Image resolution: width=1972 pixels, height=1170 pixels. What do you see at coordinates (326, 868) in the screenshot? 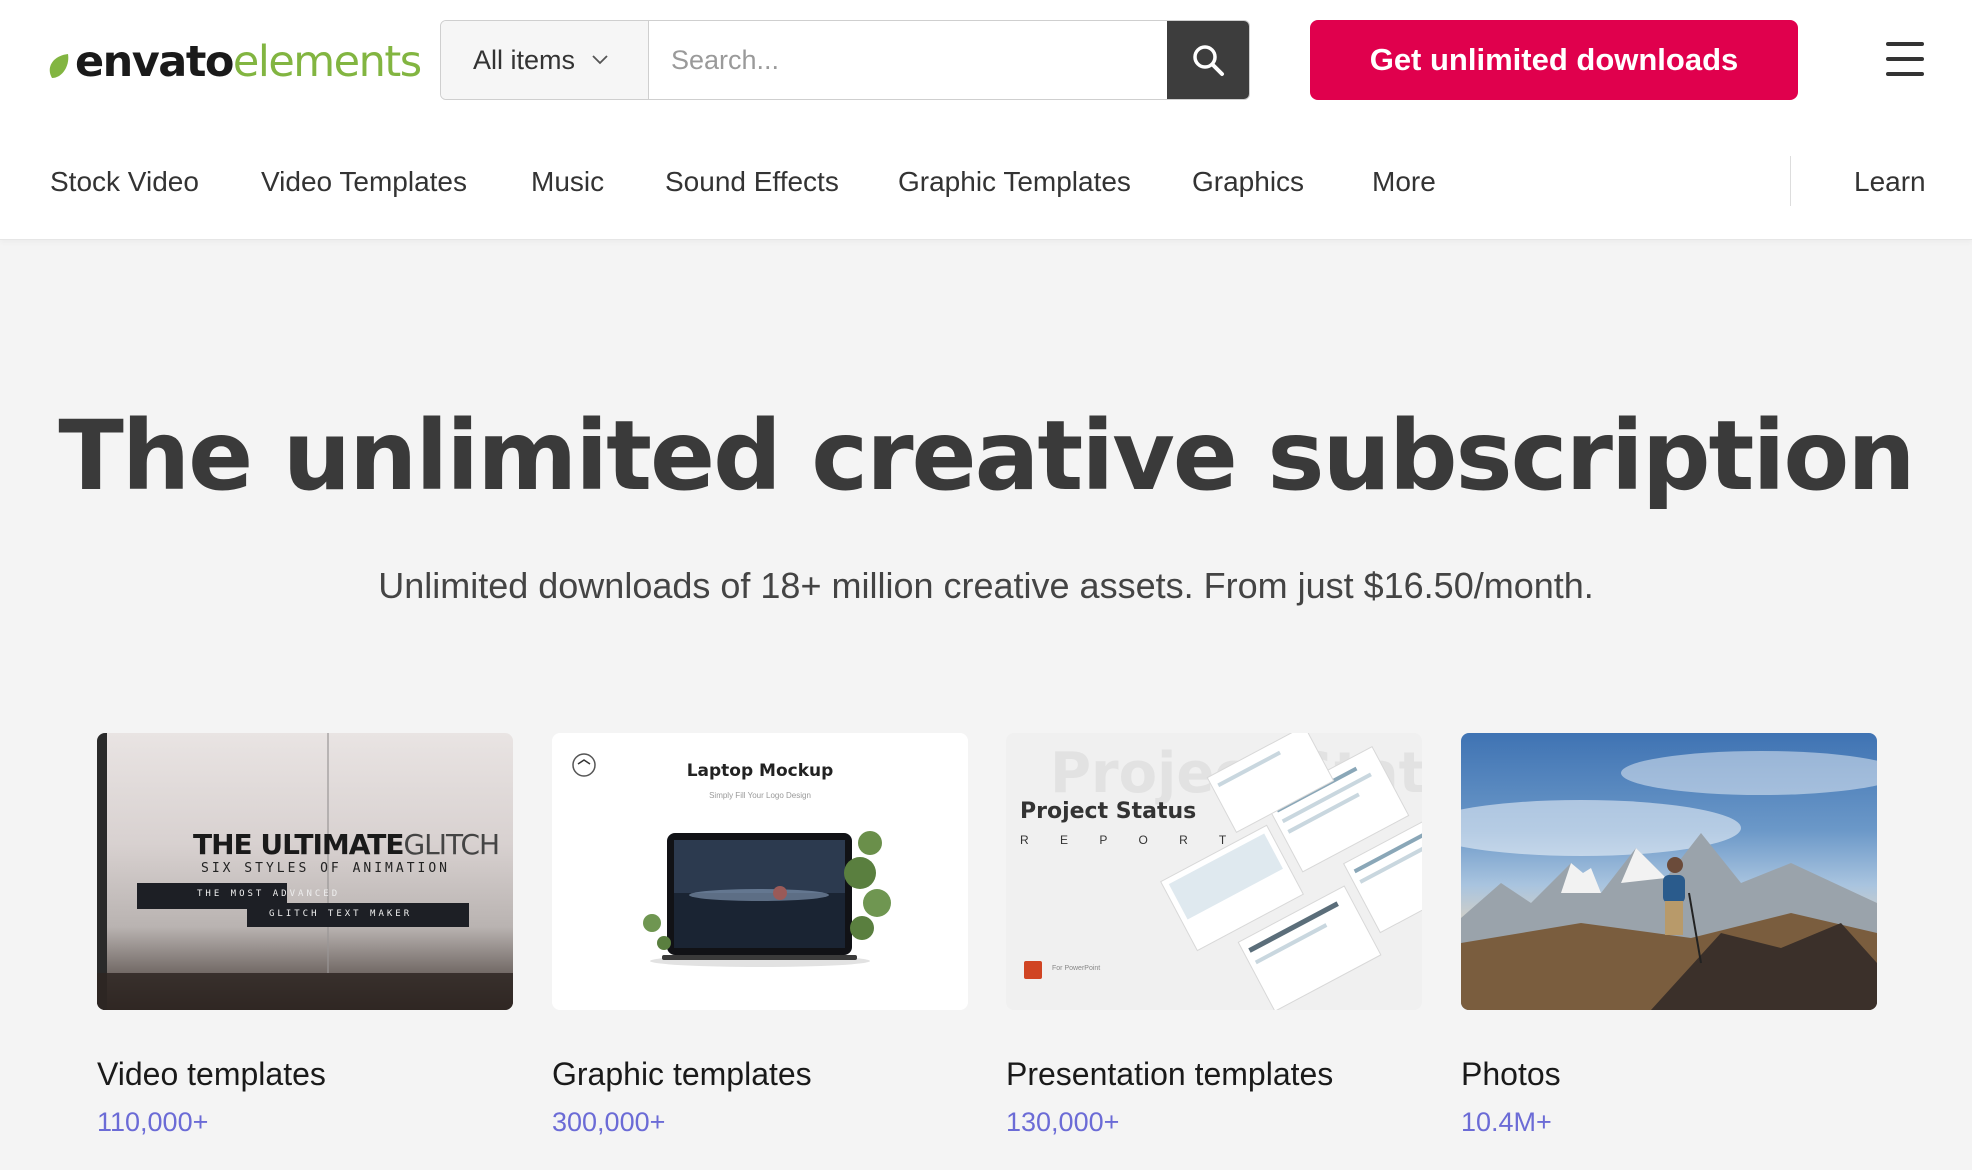
I see `glitch-line-1: SIX STYLES OF ANIMATION` at bounding box center [326, 868].